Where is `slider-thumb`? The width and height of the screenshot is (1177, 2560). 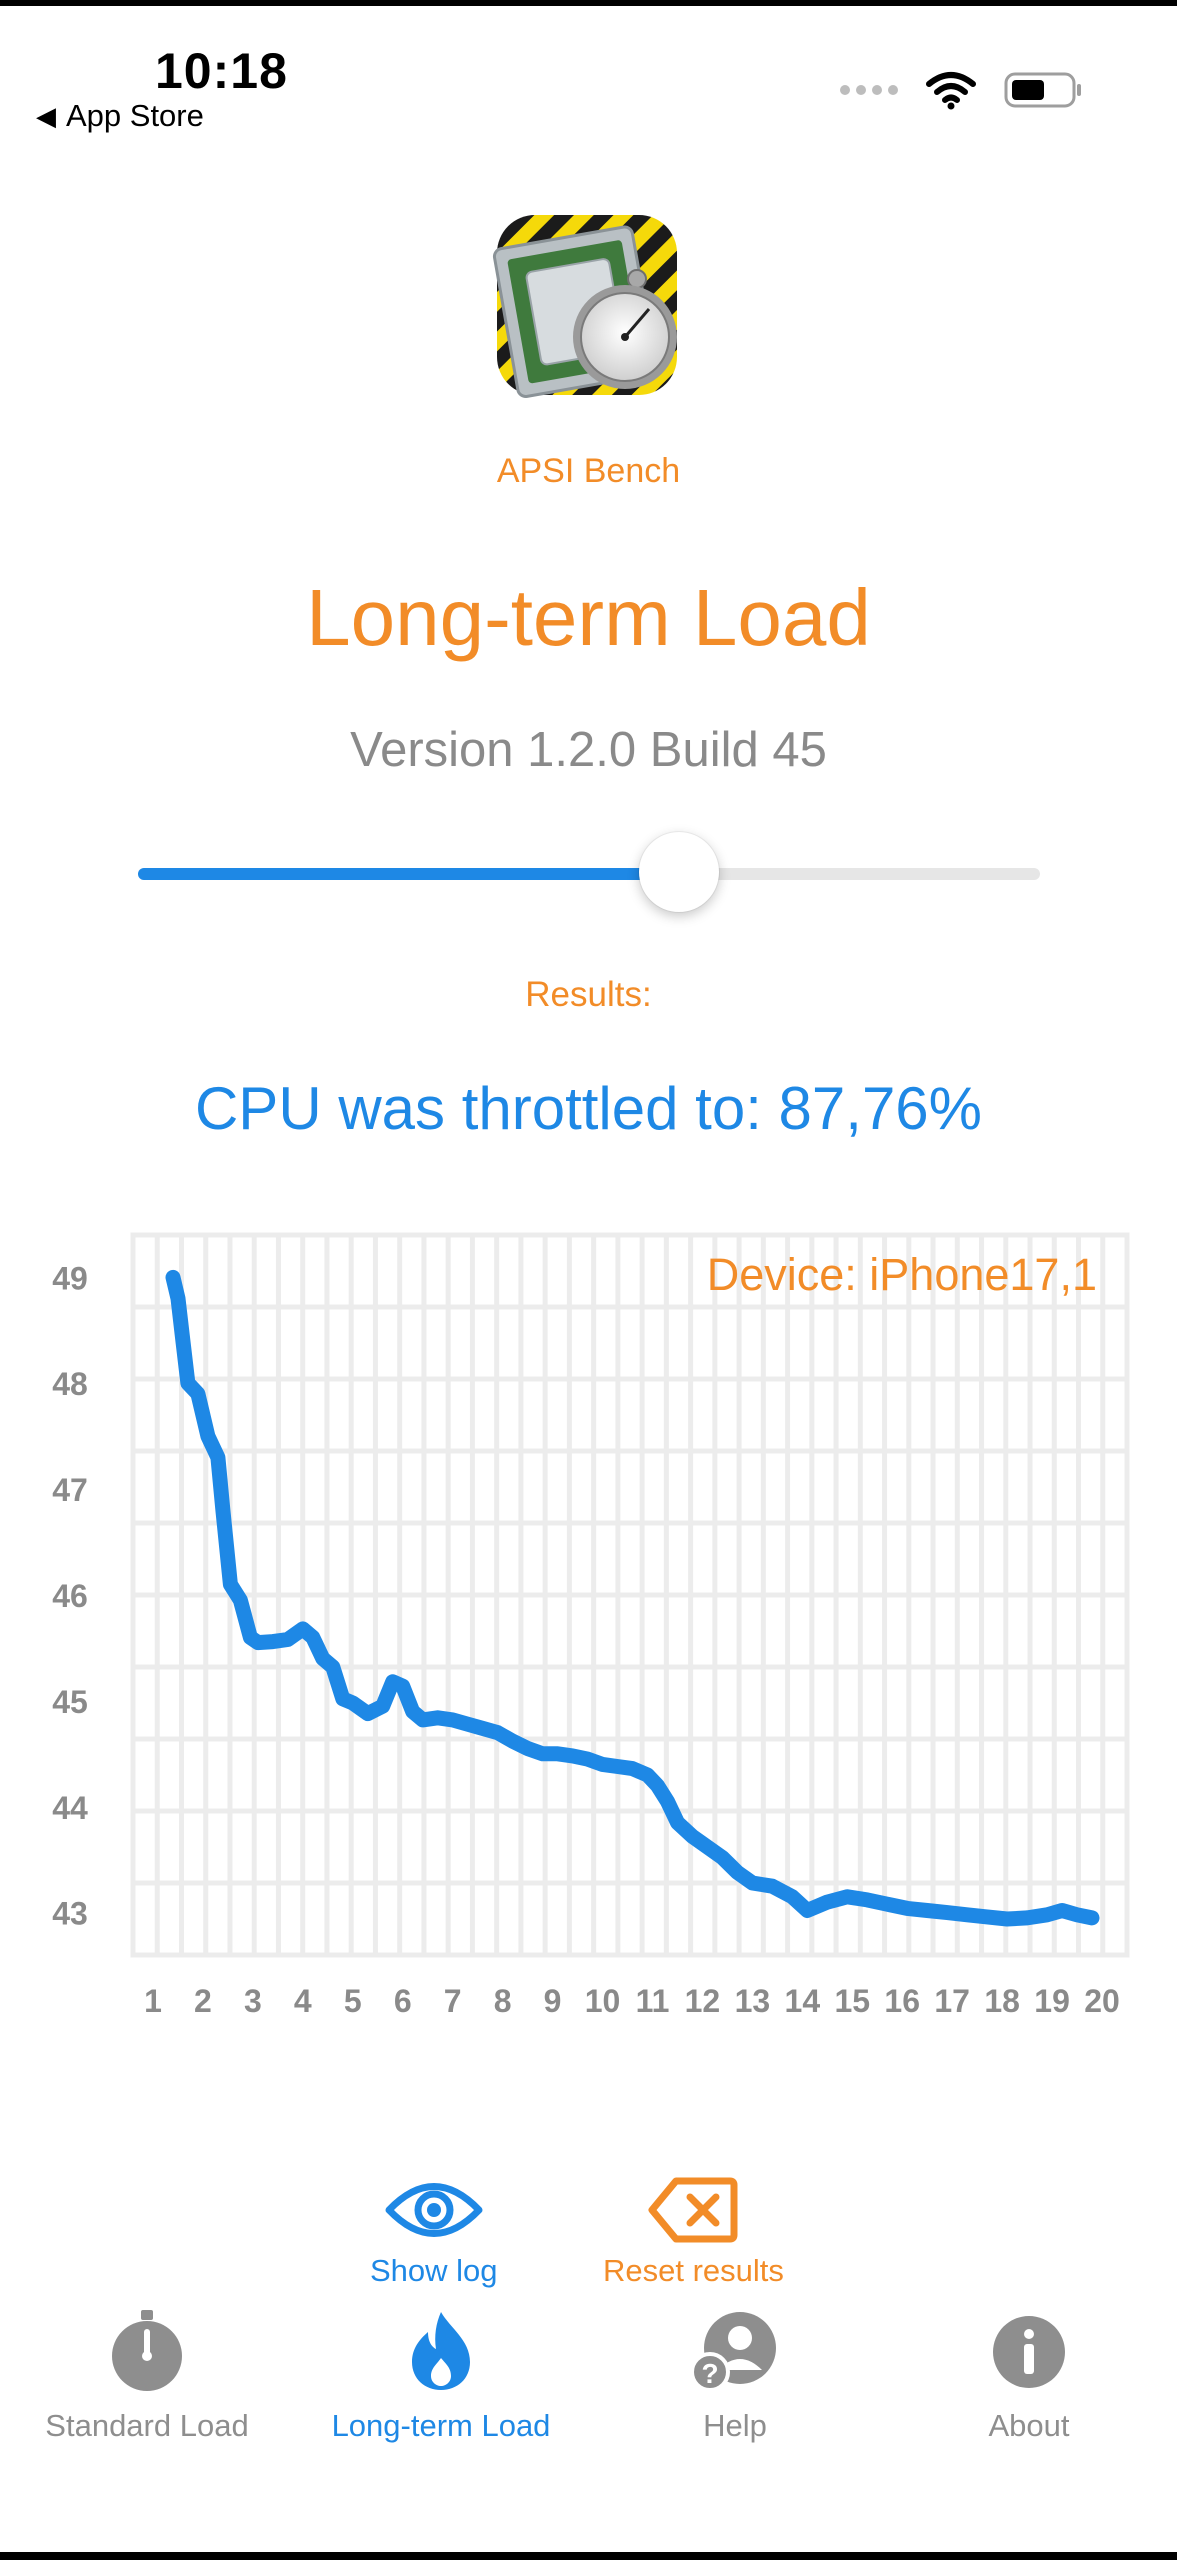 slider-thumb is located at coordinates (679, 872).